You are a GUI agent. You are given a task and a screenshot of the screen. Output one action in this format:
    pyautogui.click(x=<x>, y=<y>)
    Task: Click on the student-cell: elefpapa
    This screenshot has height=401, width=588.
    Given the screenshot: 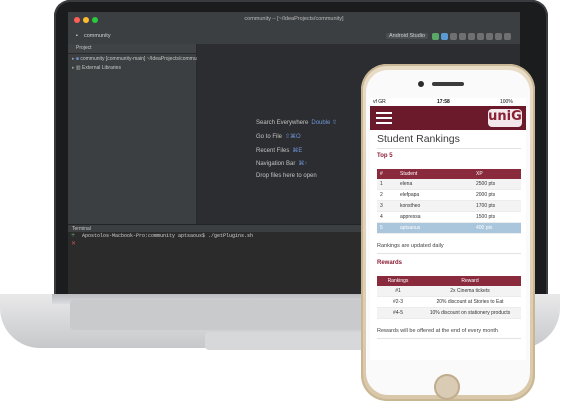 What is the action you would take?
    pyautogui.click(x=435, y=195)
    